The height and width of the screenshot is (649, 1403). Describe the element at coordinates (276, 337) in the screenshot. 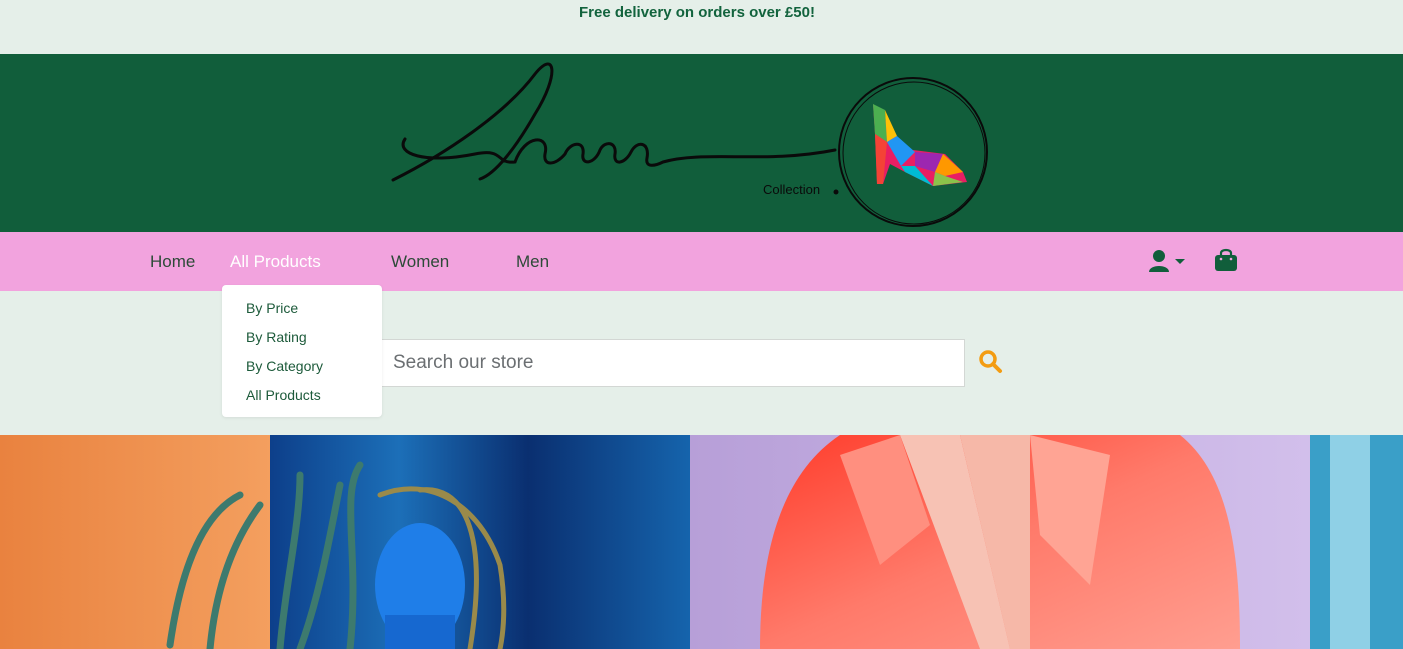

I see `dropdown-item-by-rating: By Rating` at that location.